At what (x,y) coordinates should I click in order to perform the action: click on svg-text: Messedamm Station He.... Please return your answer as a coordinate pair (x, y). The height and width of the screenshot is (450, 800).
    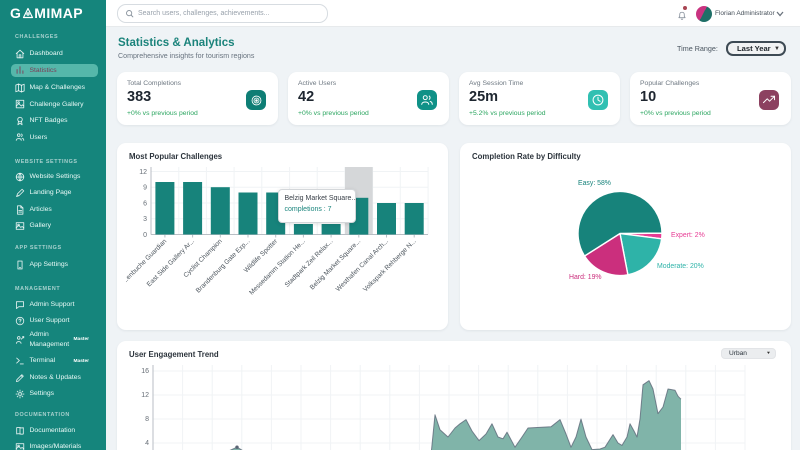
    Looking at the image, I should click on (277, 267).